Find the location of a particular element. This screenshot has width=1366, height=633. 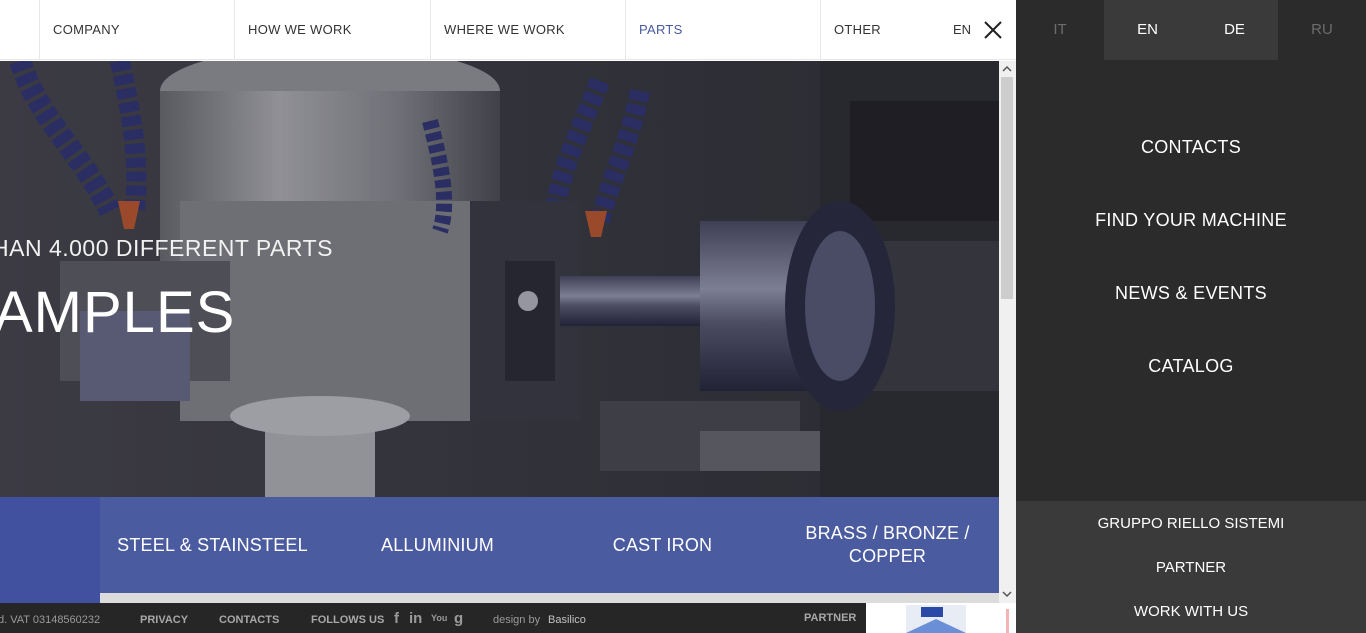

hero-subtitle: HAN 4.000 DIFFERENT PARTS is located at coordinates (166, 248).